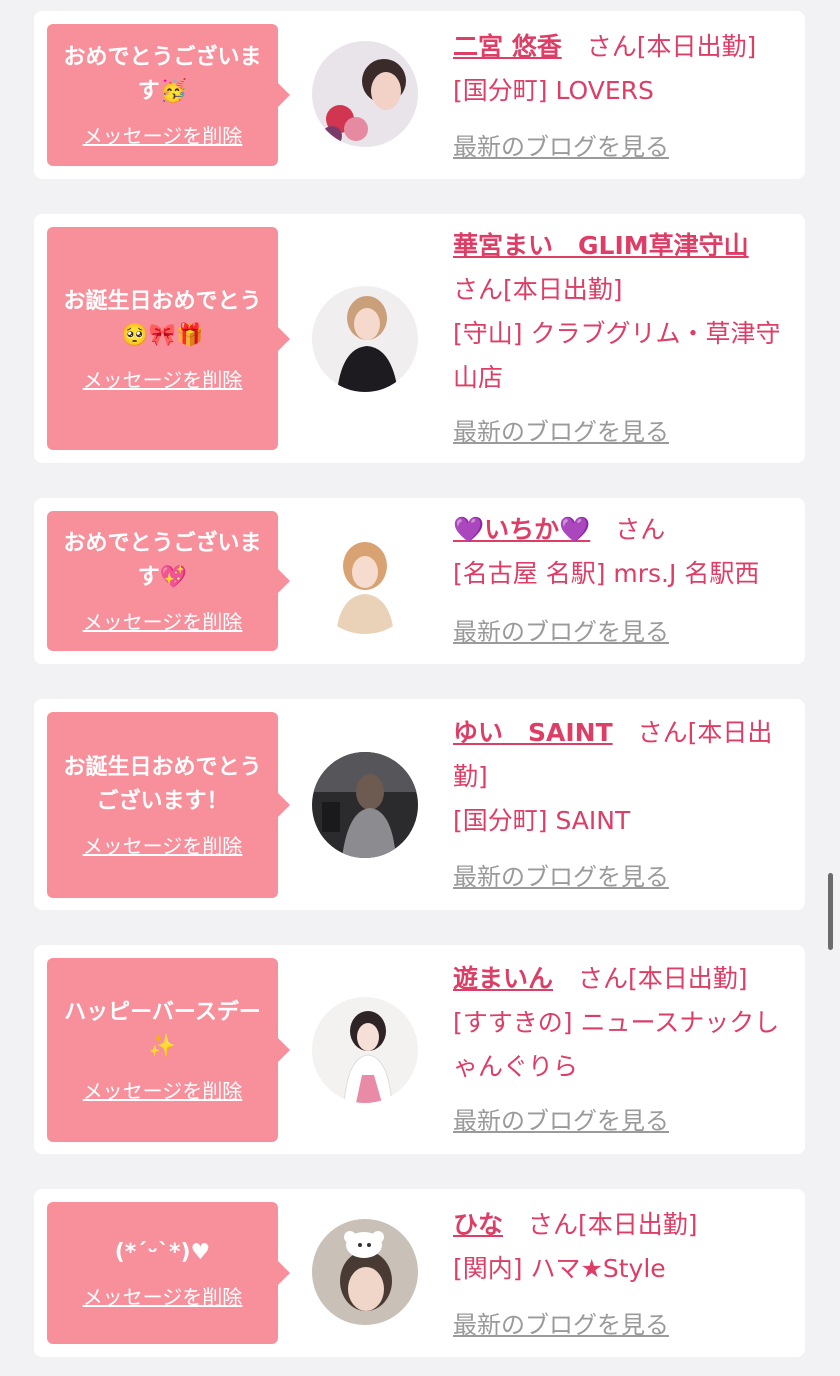 The image size is (840, 1376). I want to click on scrollbar, so click(830, 911).